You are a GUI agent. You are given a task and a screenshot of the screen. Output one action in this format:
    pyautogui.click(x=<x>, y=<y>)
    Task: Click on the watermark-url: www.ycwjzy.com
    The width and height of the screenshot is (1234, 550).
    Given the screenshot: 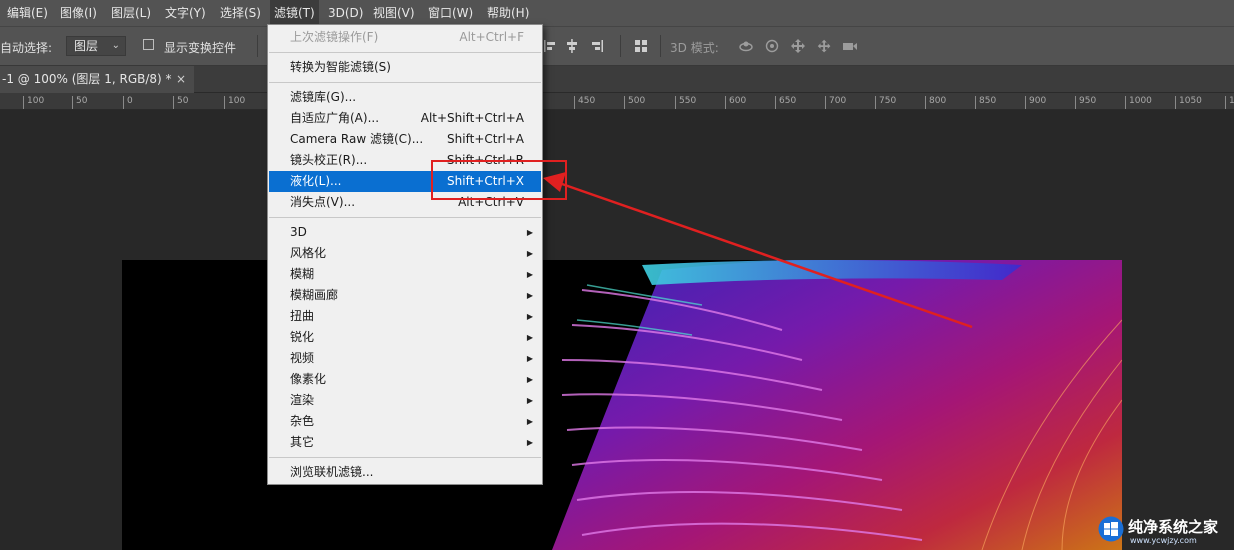 What is the action you would take?
    pyautogui.click(x=1163, y=540)
    